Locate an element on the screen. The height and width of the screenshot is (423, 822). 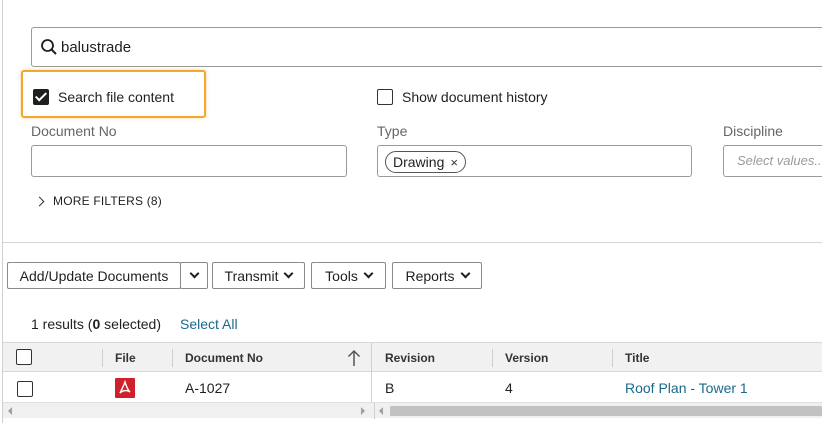
show-document-history-option: Show document history is located at coordinates (462, 97).